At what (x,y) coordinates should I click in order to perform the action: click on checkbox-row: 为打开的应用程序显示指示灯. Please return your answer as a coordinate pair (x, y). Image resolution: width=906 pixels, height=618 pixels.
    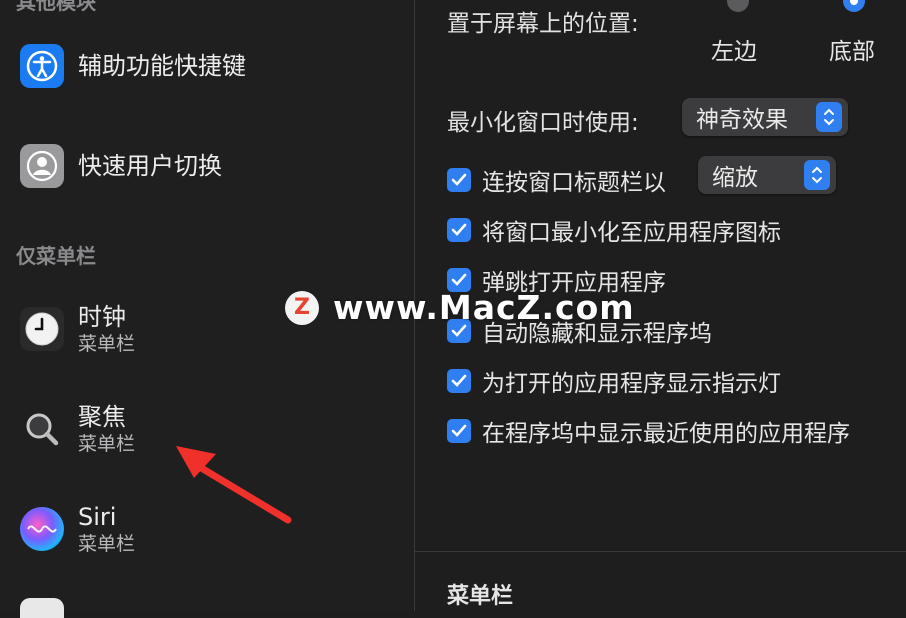
    Looking at the image, I should click on (614, 381).